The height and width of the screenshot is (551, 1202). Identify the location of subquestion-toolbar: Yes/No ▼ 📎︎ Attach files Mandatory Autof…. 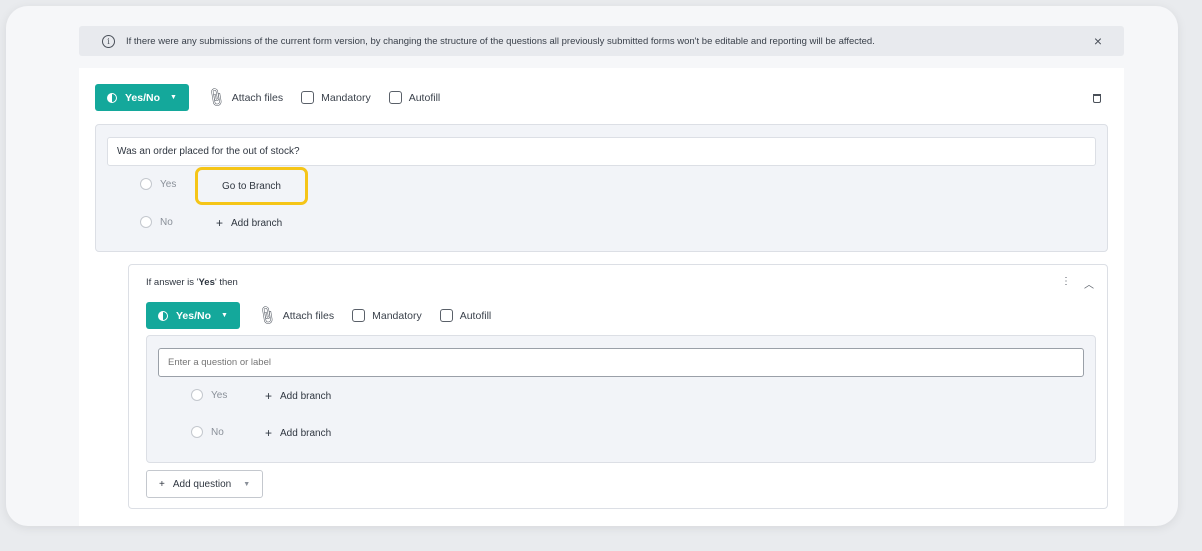
(318, 315).